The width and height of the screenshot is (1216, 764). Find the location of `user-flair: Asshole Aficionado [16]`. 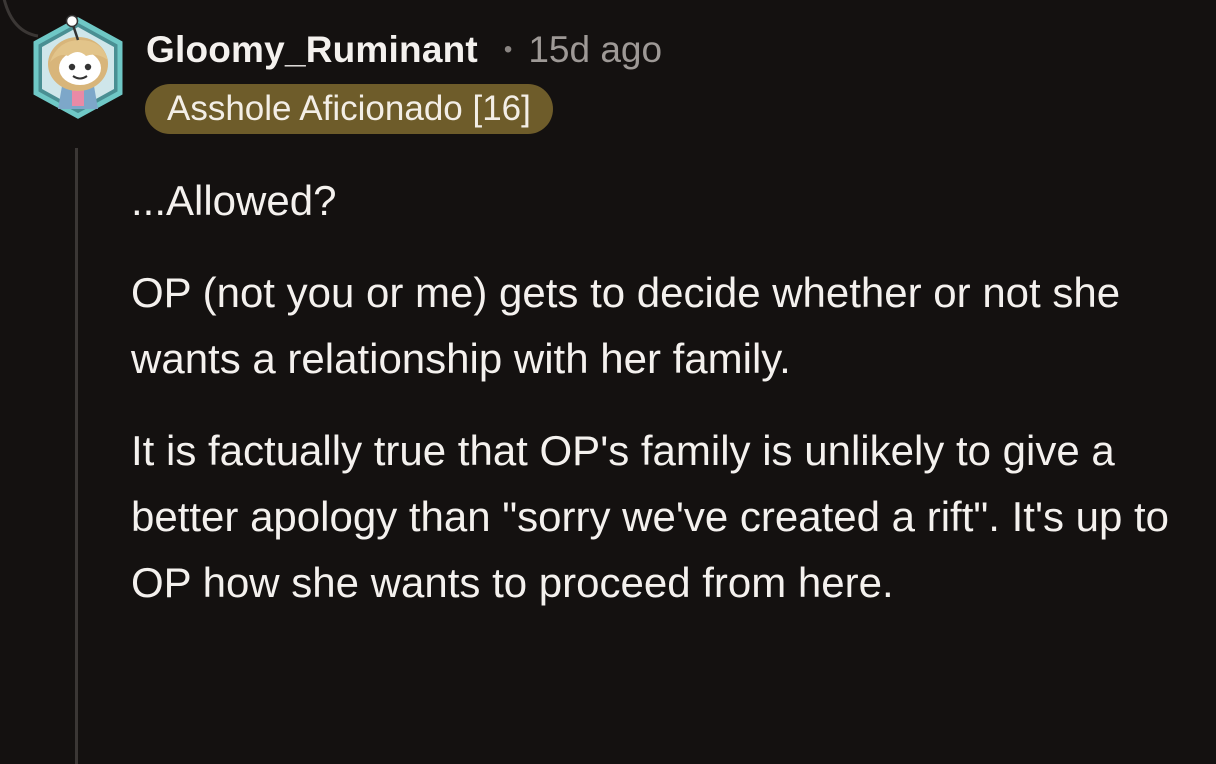

user-flair: Asshole Aficionado [16] is located at coordinates (349, 109).